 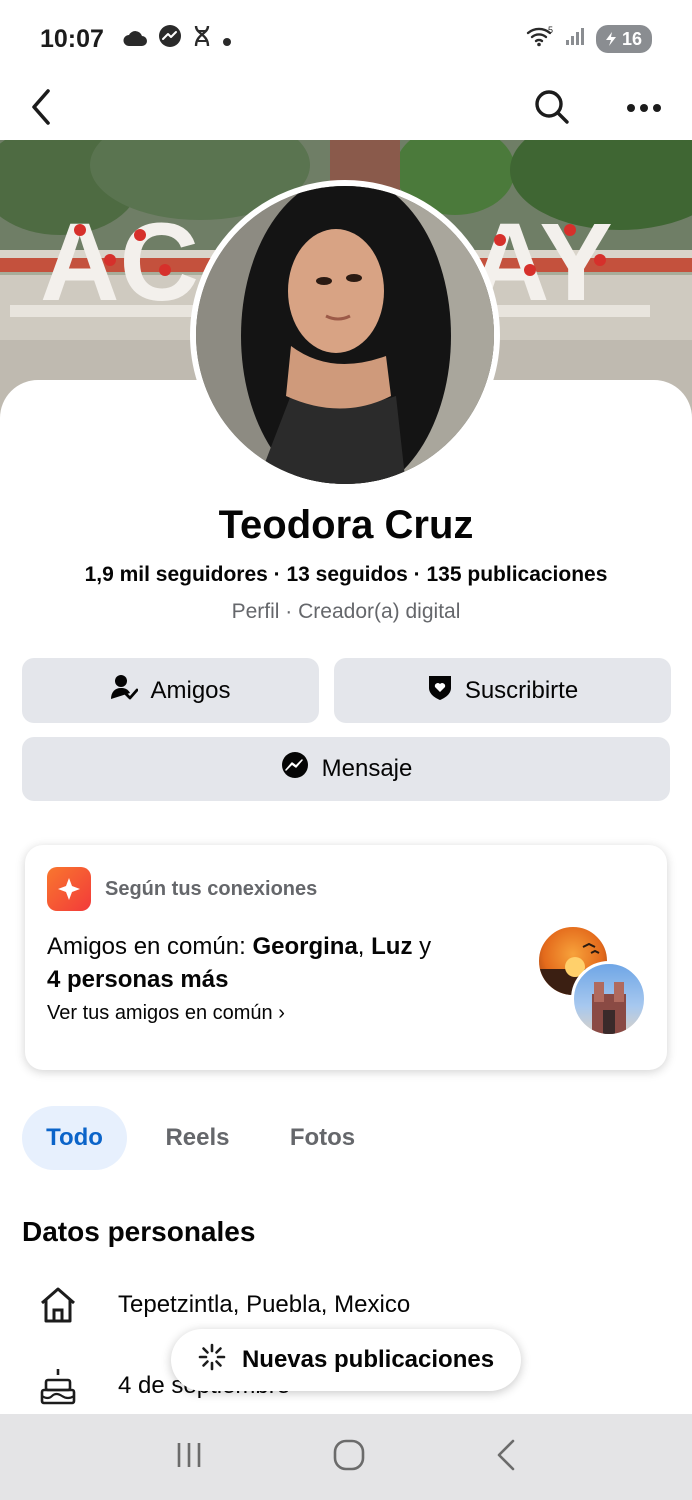 What do you see at coordinates (58, 1386) in the screenshot?
I see `cake-icon` at bounding box center [58, 1386].